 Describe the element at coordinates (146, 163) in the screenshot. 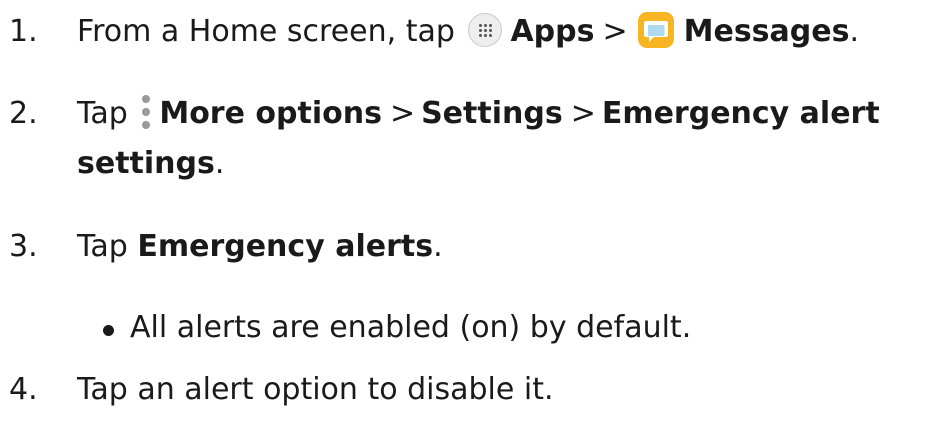

I see `emergency-alert-settings-label-cont: settings` at that location.